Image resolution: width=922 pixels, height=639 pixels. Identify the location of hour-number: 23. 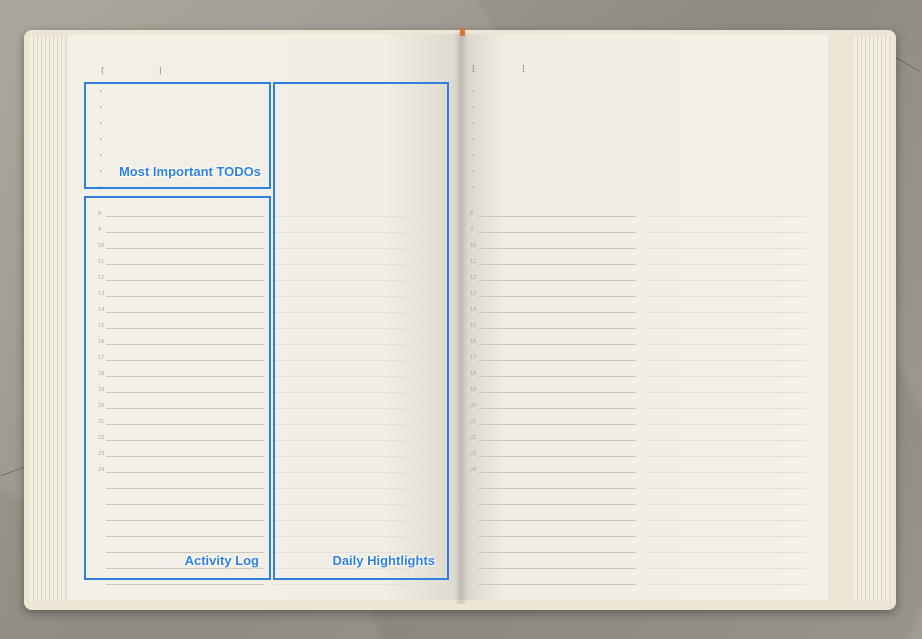
(473, 454).